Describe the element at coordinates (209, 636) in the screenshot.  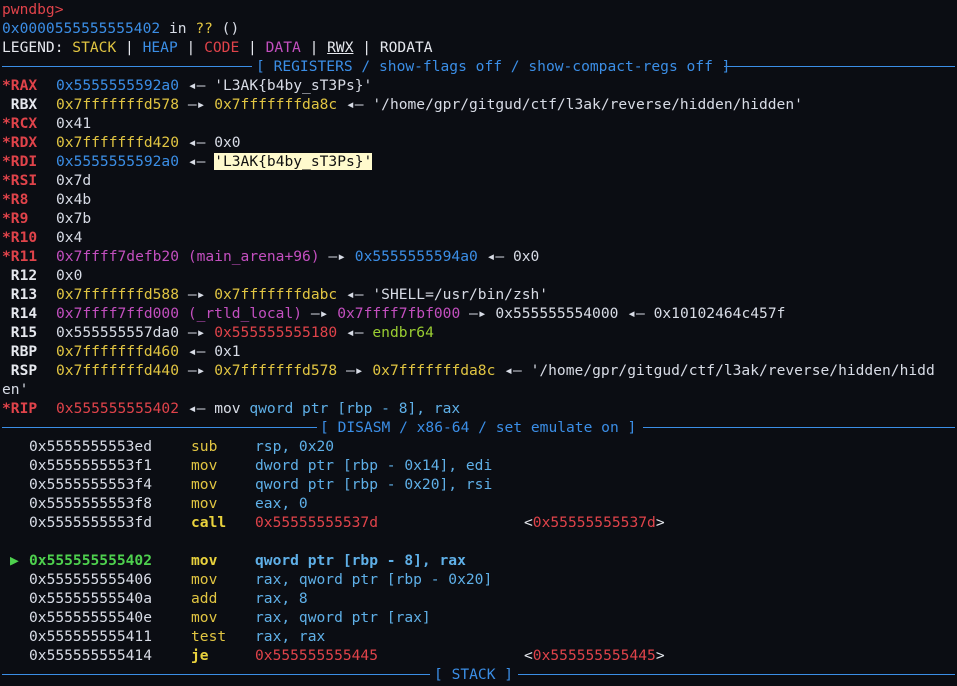
I see `instruction-mnemonic: test` at that location.